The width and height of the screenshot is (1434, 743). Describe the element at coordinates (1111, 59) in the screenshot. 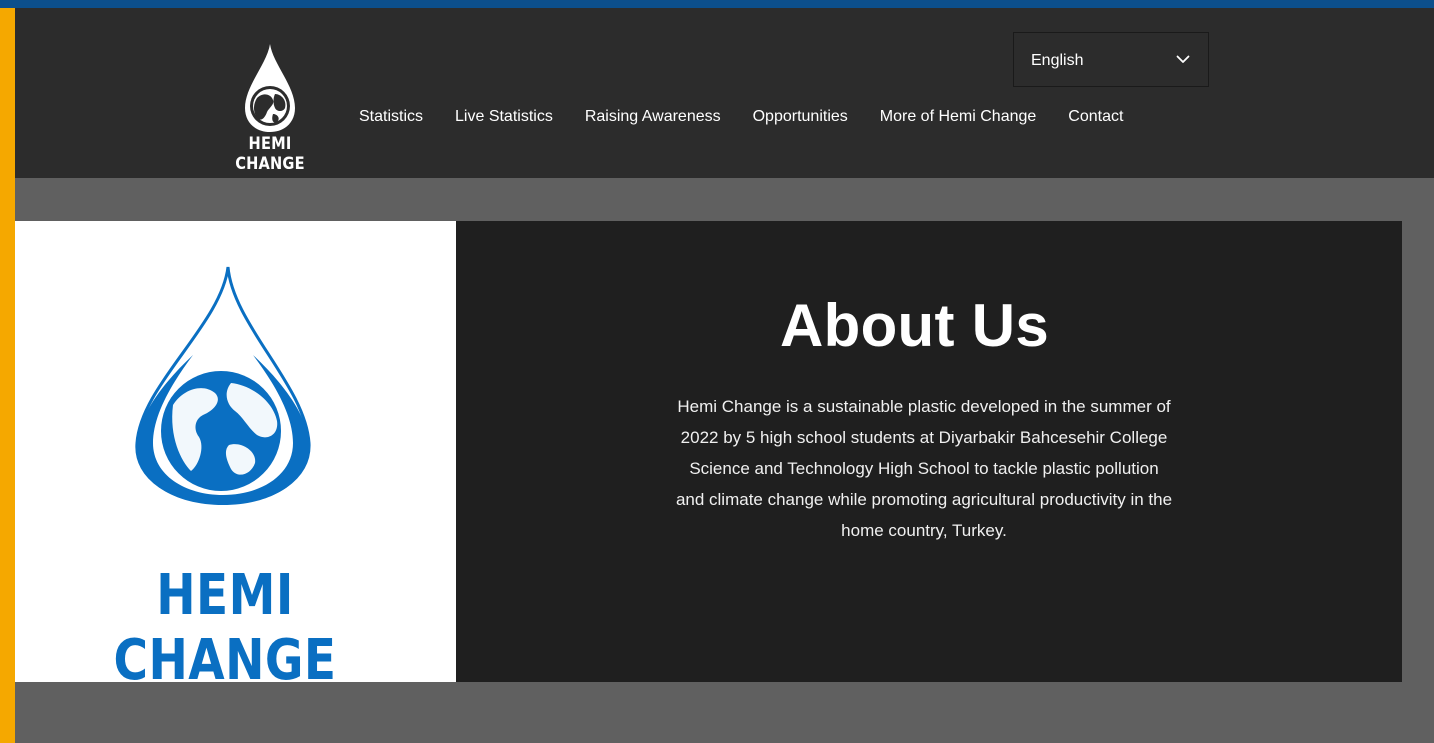

I see `language-select: English` at that location.